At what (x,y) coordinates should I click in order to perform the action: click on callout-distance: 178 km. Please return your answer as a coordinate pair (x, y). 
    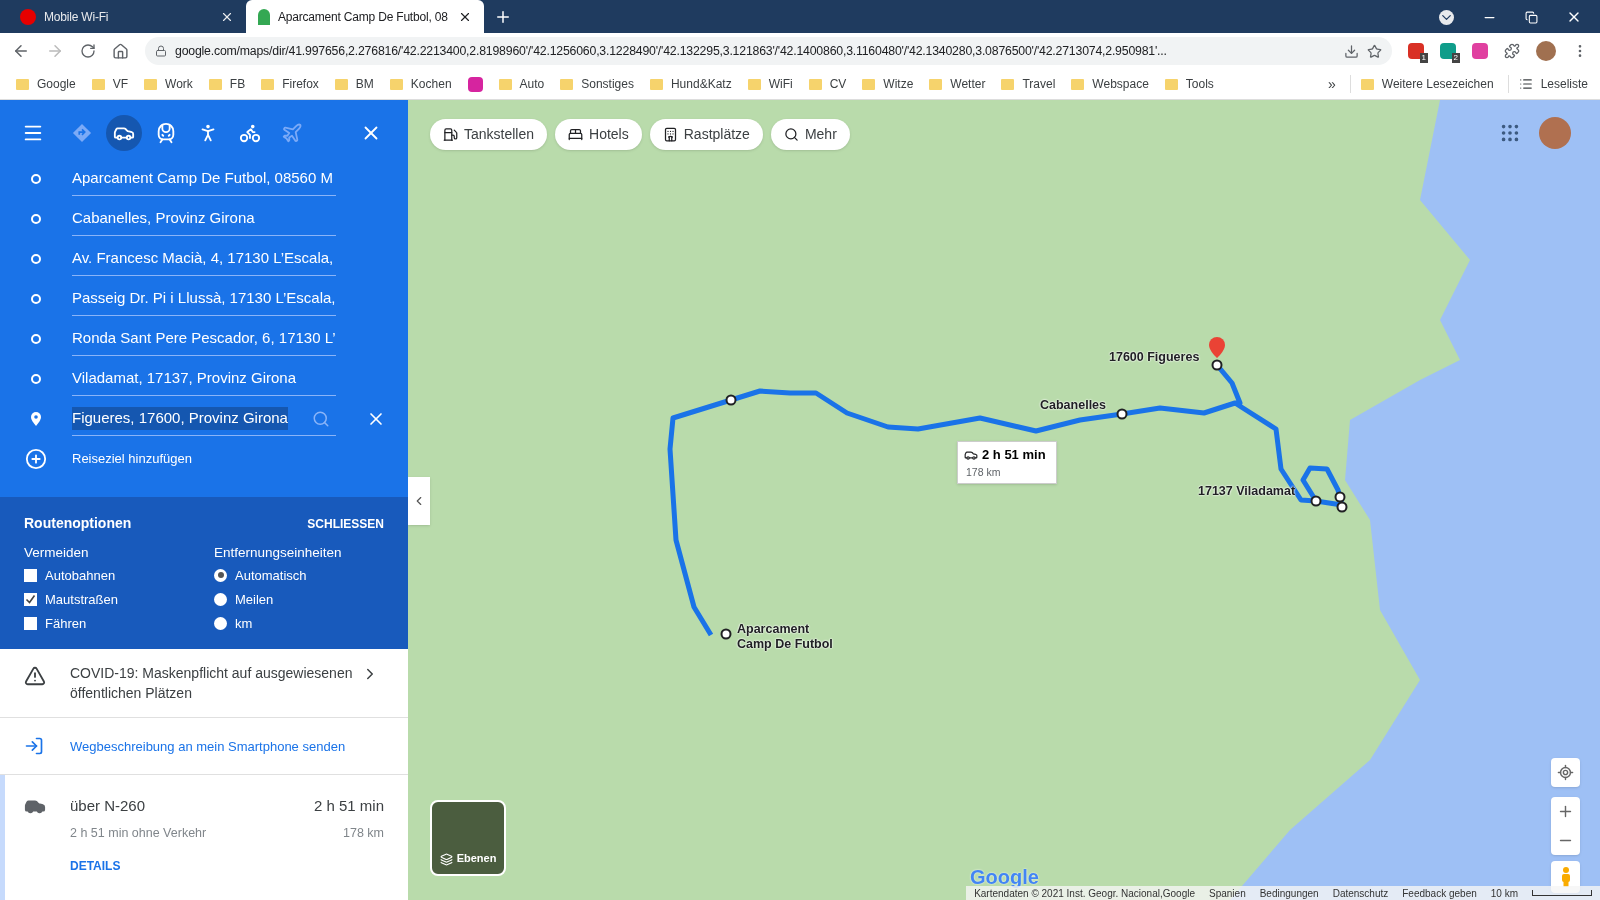
    Looking at the image, I should click on (984, 472).